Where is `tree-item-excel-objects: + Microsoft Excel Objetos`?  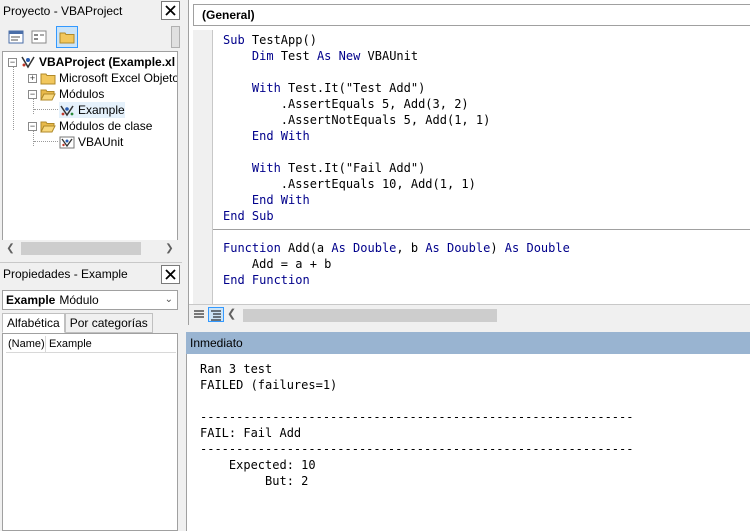 tree-item-excel-objects: + Microsoft Excel Objetos is located at coordinates (103, 78).